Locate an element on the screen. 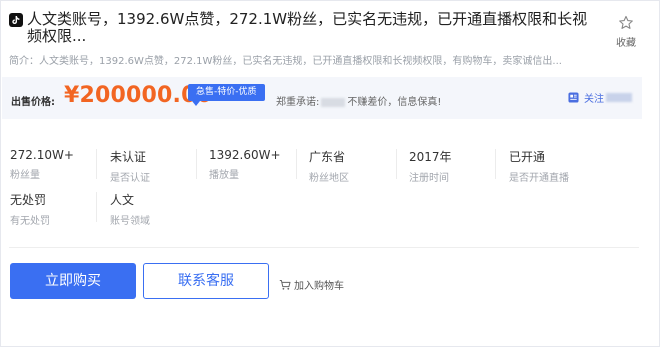 The height and width of the screenshot is (347, 660). stat-label: 是否开通直播 is located at coordinates (539, 178).